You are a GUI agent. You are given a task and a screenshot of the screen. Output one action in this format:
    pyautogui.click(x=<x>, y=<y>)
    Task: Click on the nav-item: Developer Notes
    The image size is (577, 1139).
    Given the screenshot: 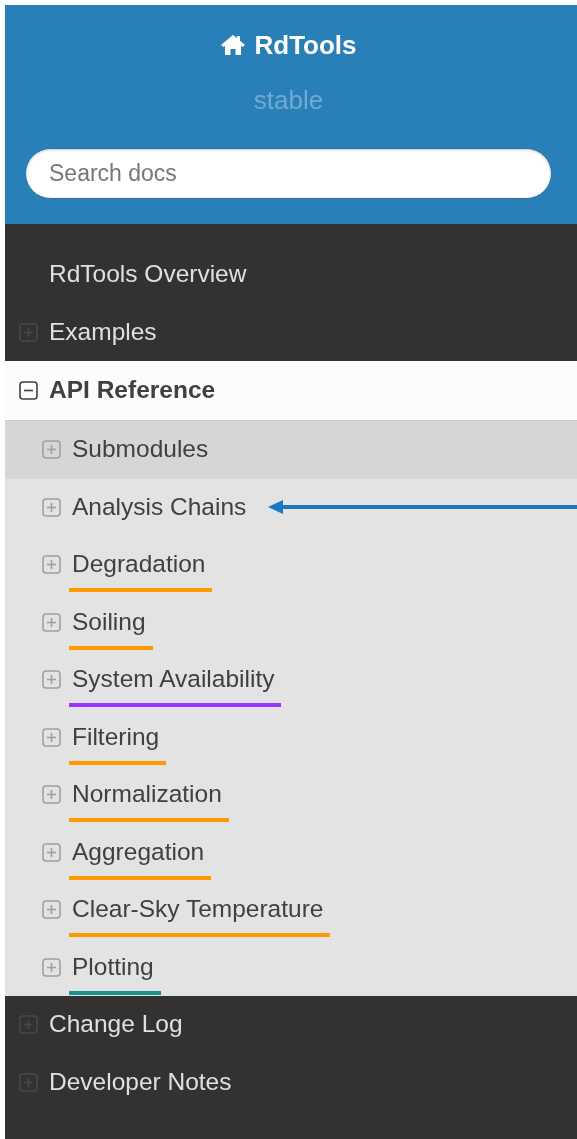 What is the action you would take?
    pyautogui.click(x=291, y=1082)
    